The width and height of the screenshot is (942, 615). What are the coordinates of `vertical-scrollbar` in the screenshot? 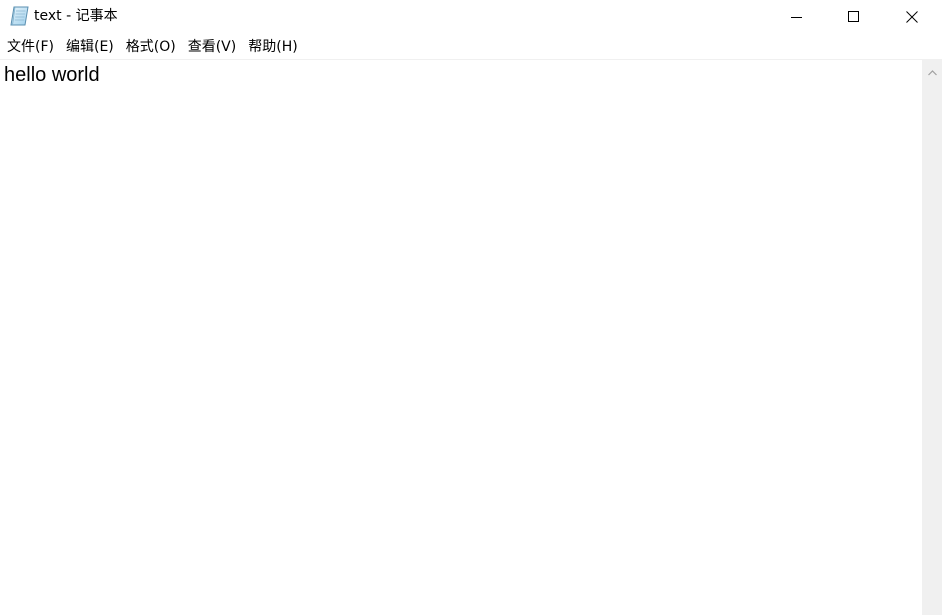 It's located at (932, 337).